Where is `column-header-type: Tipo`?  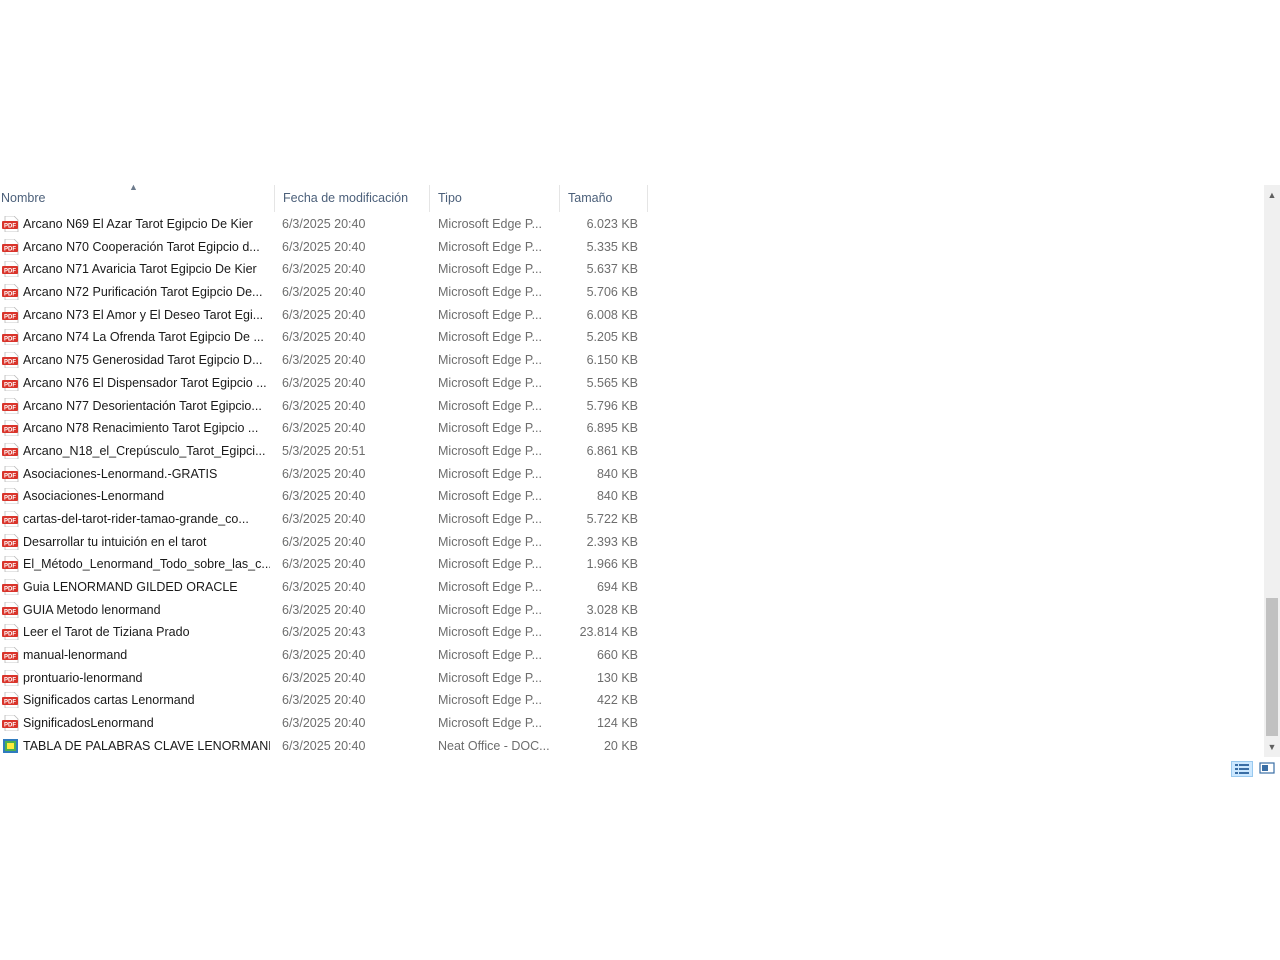 column-header-type: Tipo is located at coordinates (495, 198).